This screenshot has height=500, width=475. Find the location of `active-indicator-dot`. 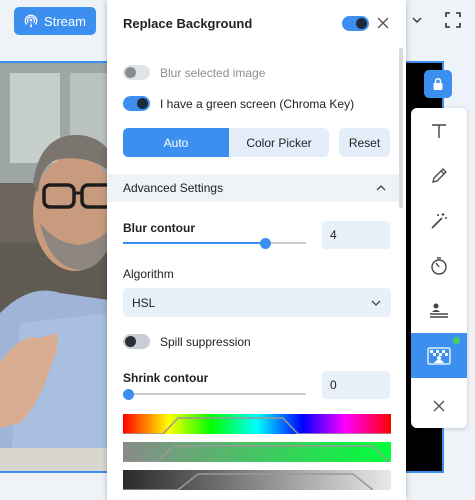

active-indicator-dot is located at coordinates (456, 340).